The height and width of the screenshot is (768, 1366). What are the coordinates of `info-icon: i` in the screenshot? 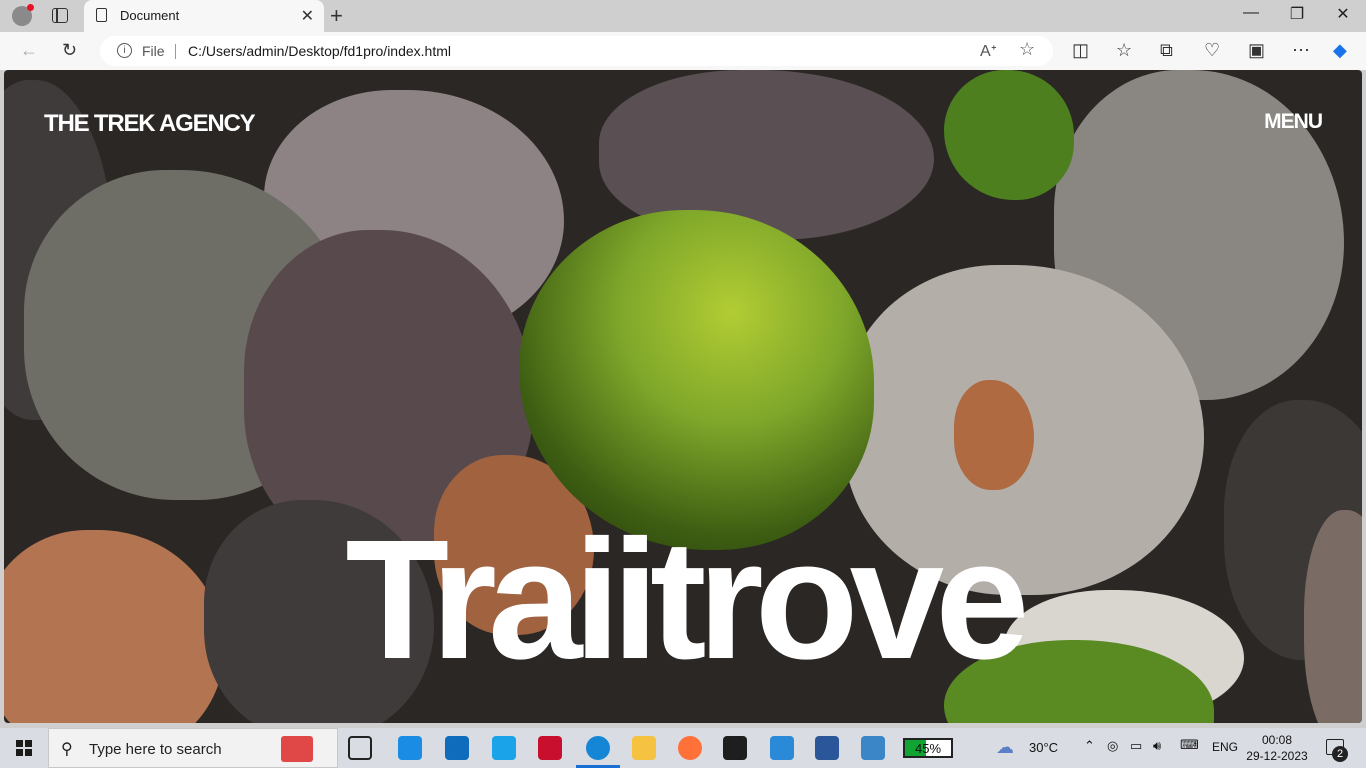 It's located at (124, 50).